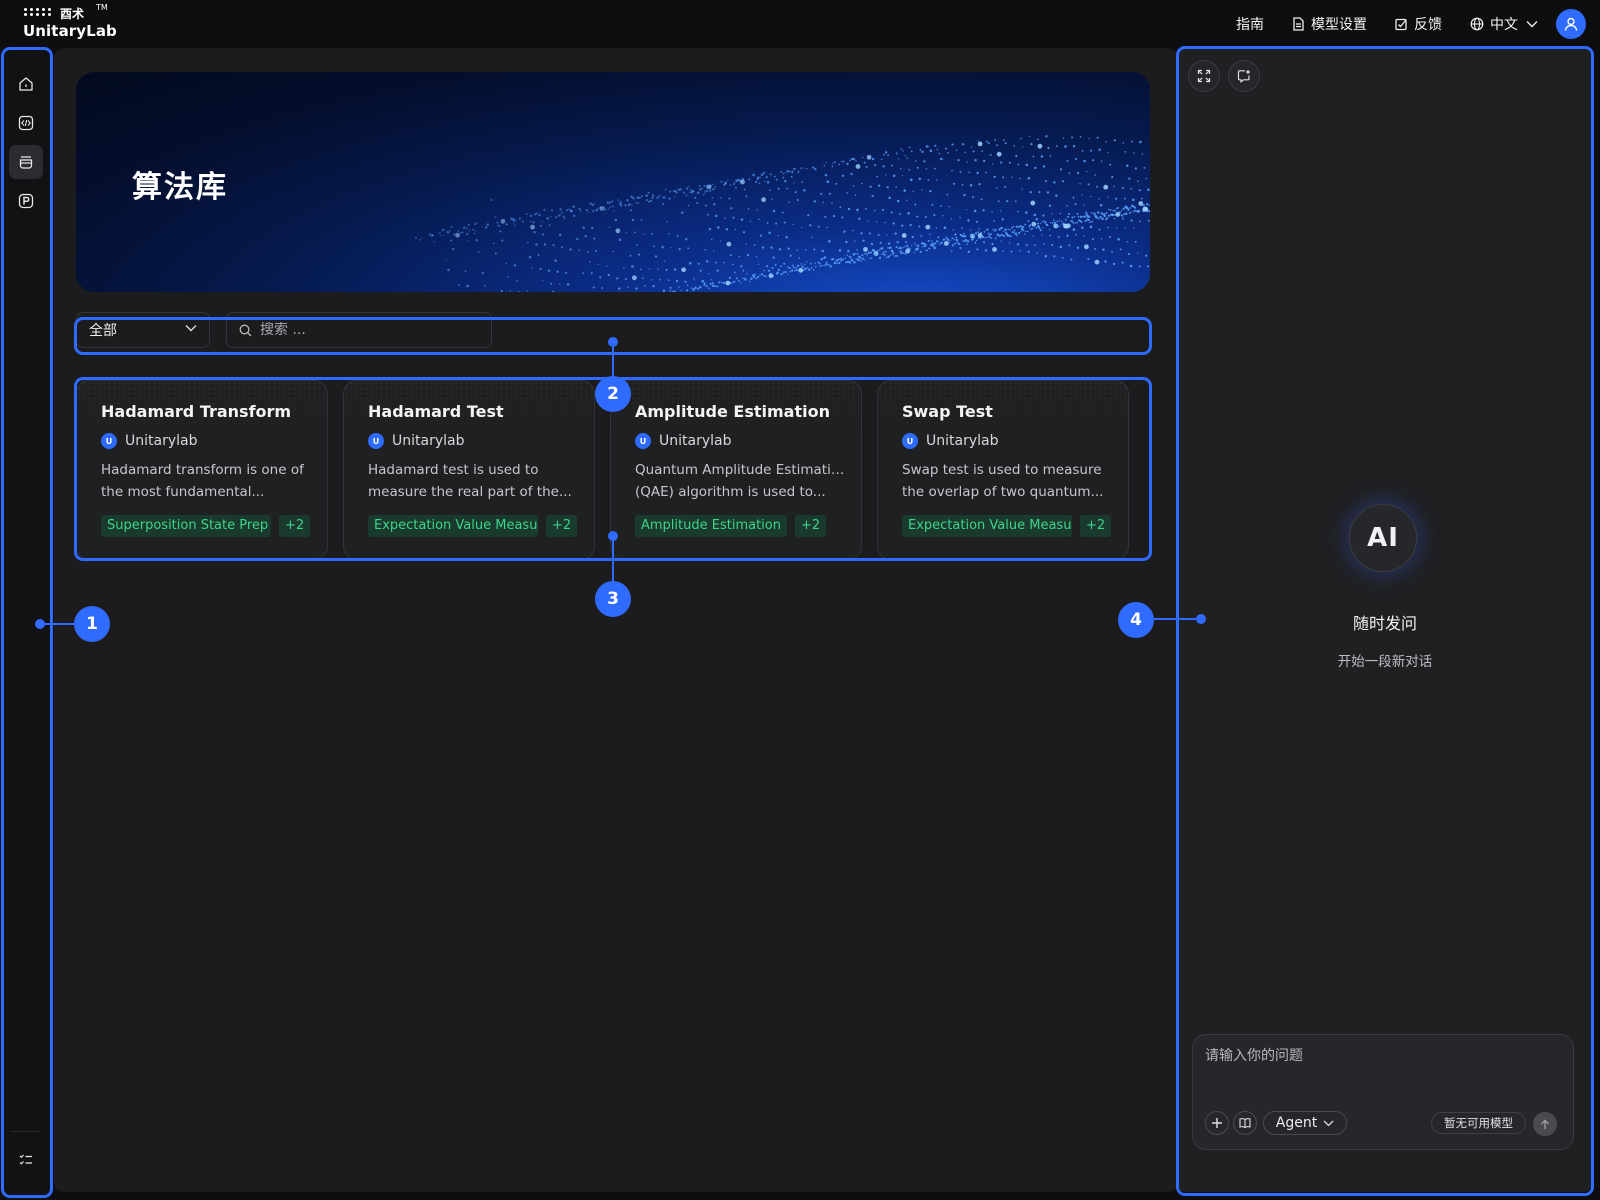 This screenshot has height=1200, width=1600. I want to click on logo-cn-text: 酉术, so click(72, 14).